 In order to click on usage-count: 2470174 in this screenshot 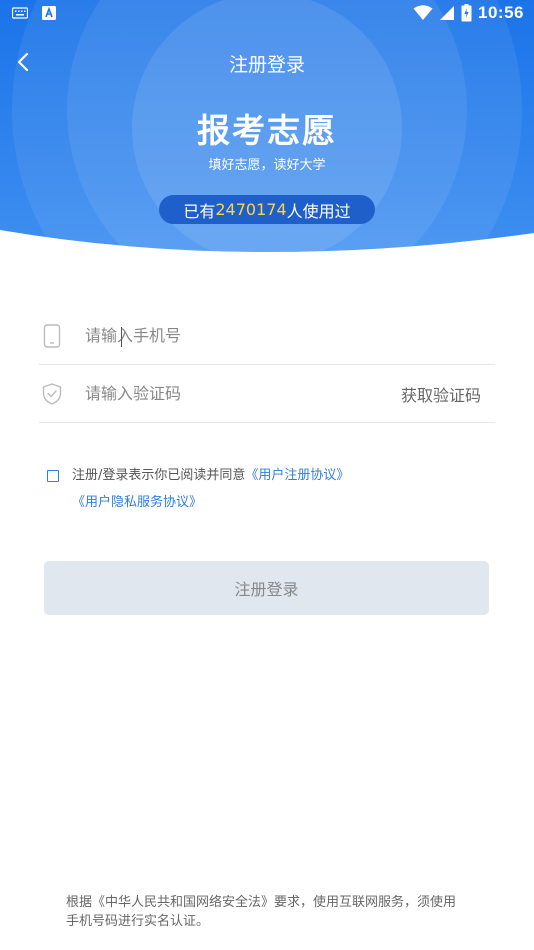, I will do `click(251, 209)`.